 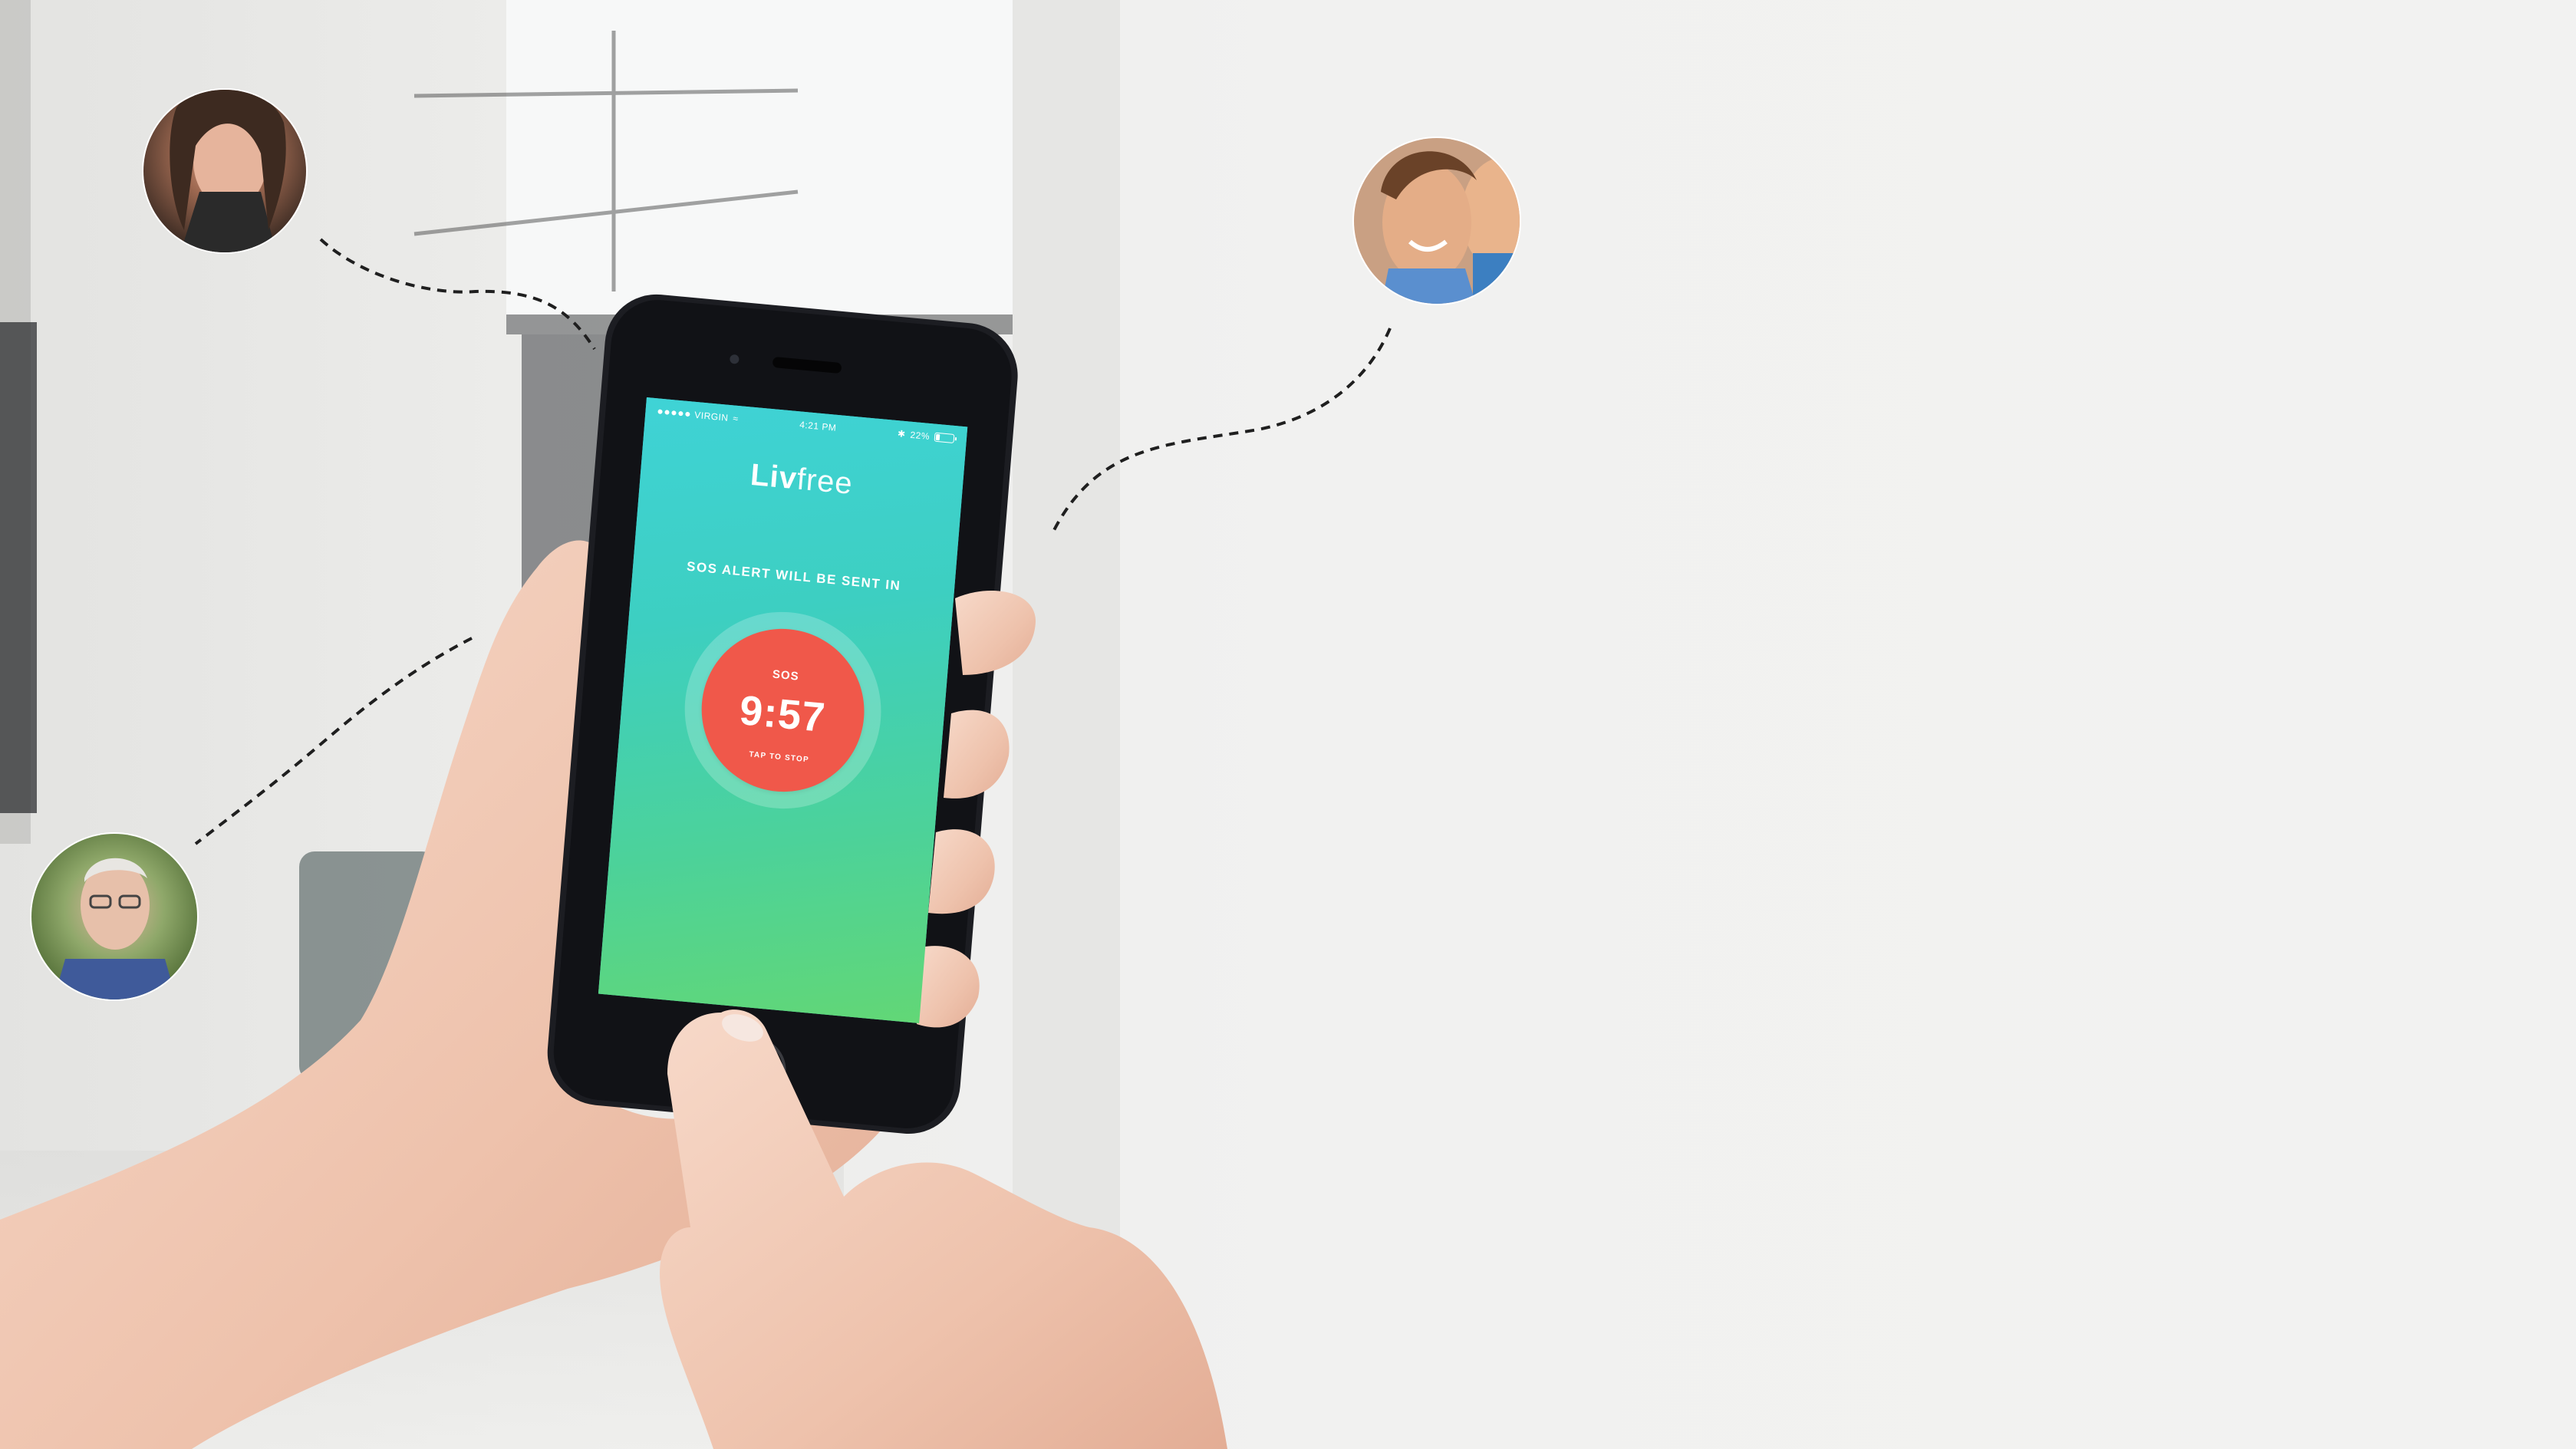 What do you see at coordinates (782, 715) in the screenshot?
I see `sos-countdown: 9:57` at bounding box center [782, 715].